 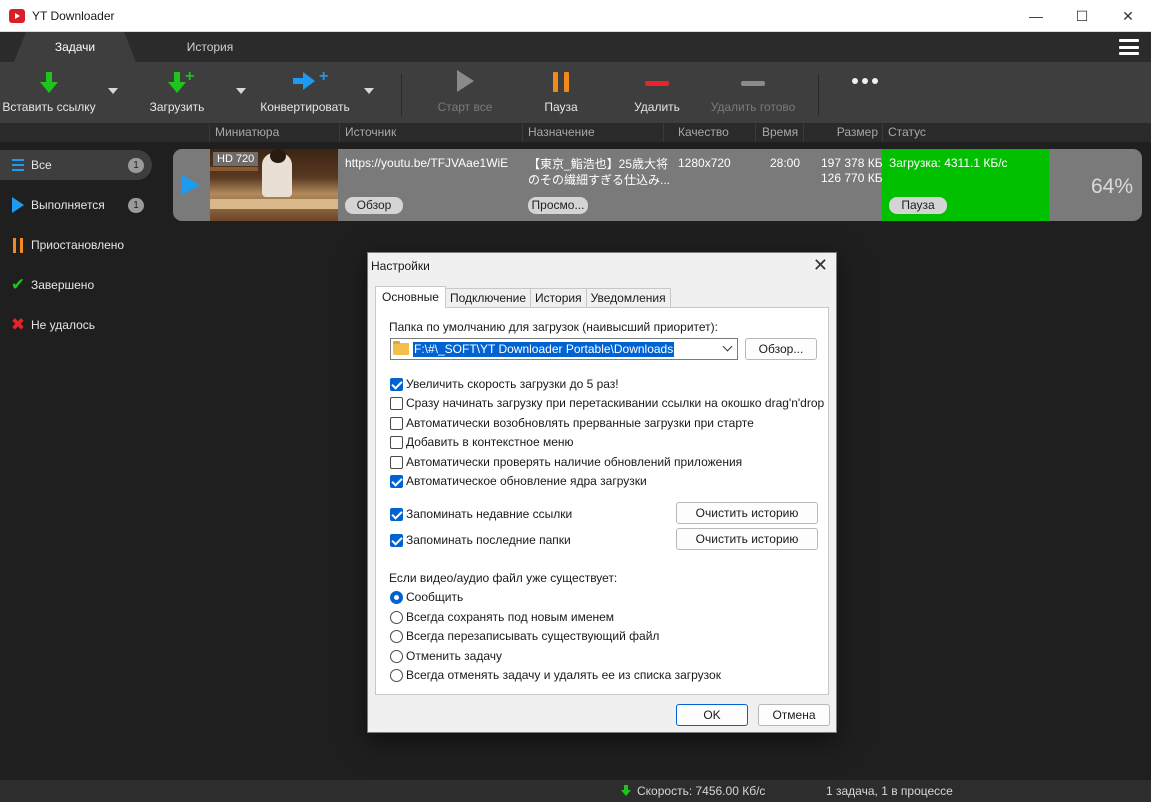 What do you see at coordinates (374, 205) in the screenshot?
I see `browse-source-button: Обзор` at bounding box center [374, 205].